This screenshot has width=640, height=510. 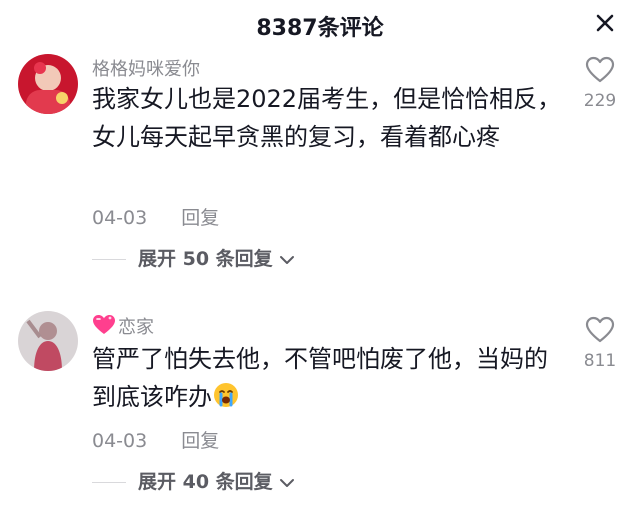 What do you see at coordinates (155, 439) in the screenshot?
I see `comment-meta: 04-03 回复` at bounding box center [155, 439].